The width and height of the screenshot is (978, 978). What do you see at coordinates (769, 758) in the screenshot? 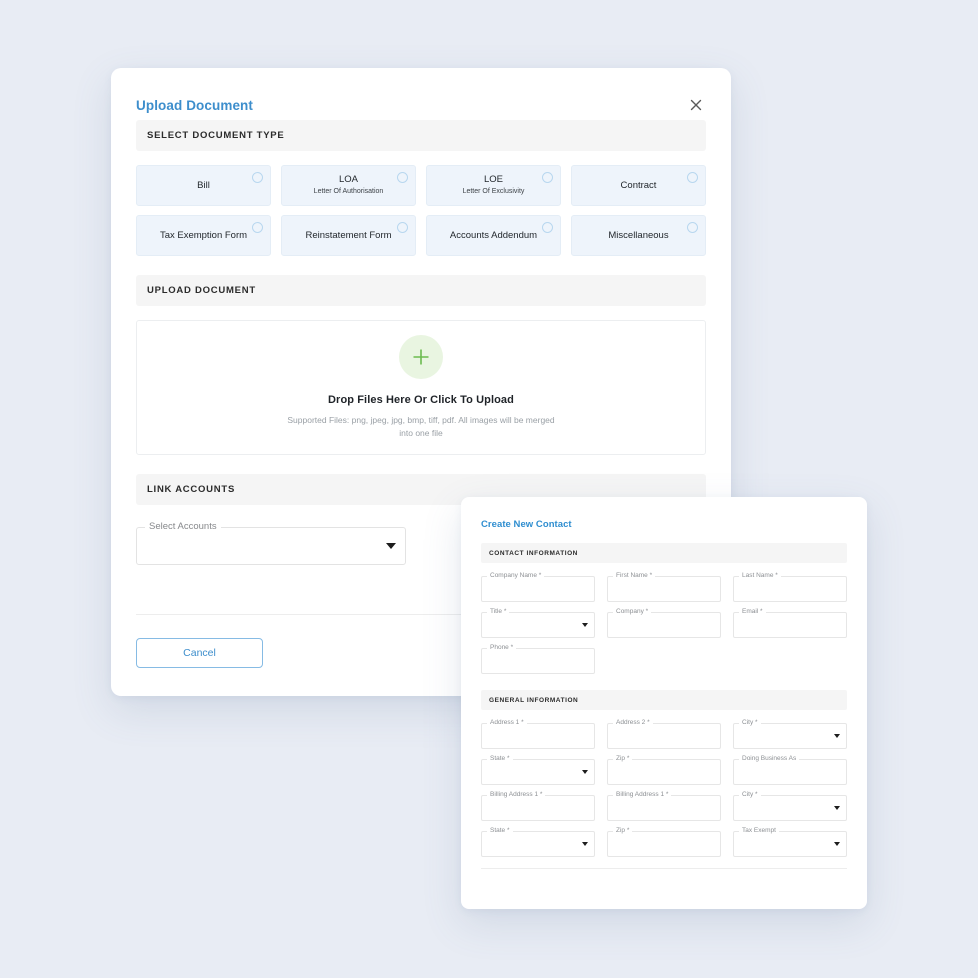
I see `field-label: Doing Business As` at bounding box center [769, 758].